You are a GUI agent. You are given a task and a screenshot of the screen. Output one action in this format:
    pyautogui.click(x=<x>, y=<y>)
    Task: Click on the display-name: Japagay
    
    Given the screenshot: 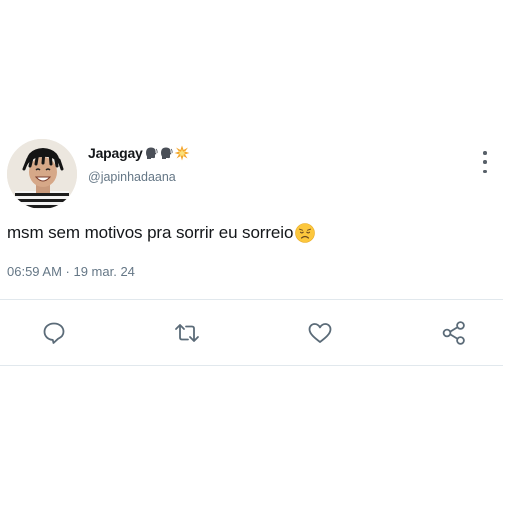 What is the action you would take?
    pyautogui.click(x=115, y=153)
    